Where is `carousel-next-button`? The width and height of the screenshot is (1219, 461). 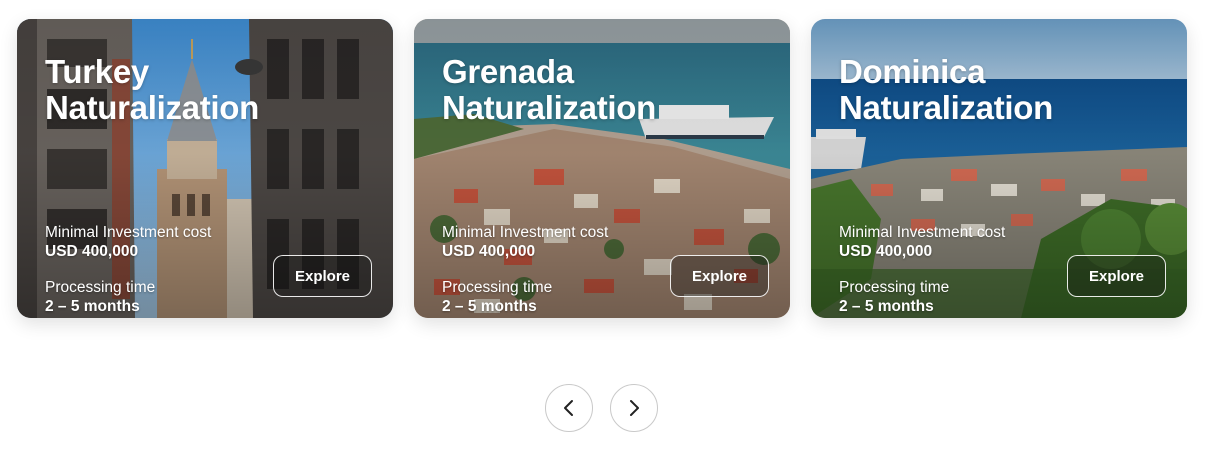 carousel-next-button is located at coordinates (634, 408).